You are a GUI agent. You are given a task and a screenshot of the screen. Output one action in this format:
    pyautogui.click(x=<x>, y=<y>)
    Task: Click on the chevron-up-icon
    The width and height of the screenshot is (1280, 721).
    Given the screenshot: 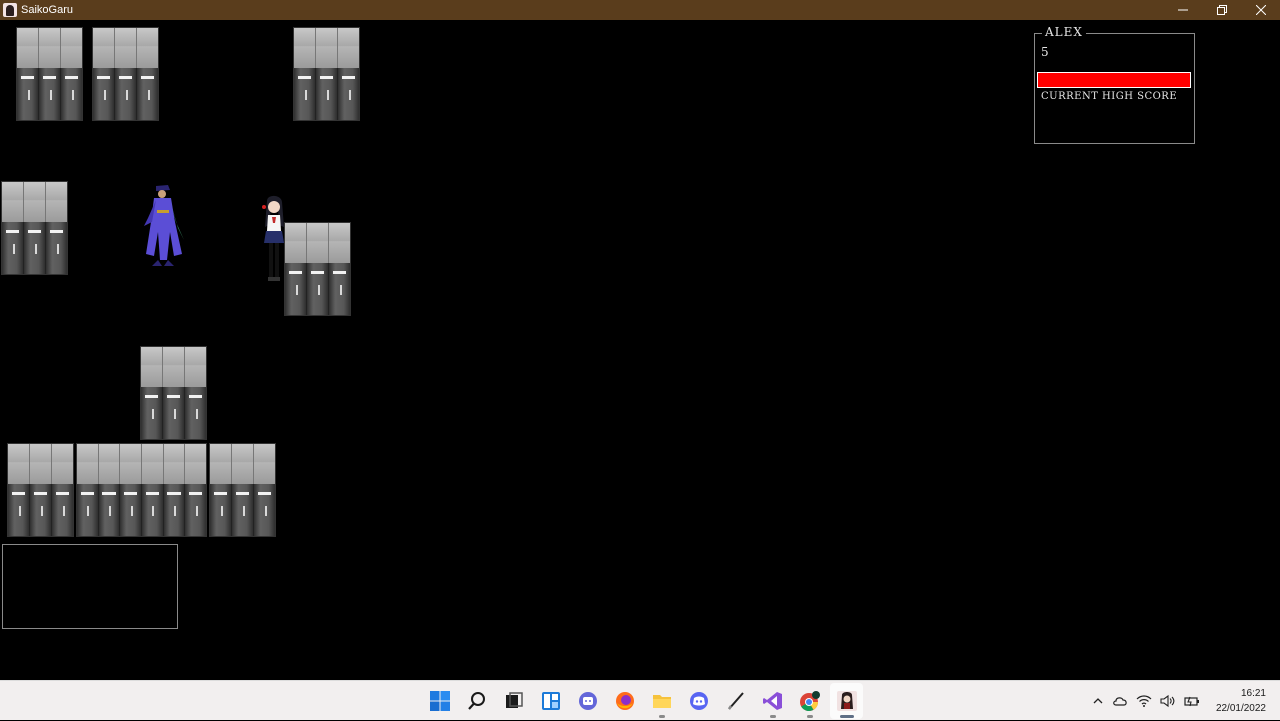 What is the action you would take?
    pyautogui.click(x=1098, y=701)
    